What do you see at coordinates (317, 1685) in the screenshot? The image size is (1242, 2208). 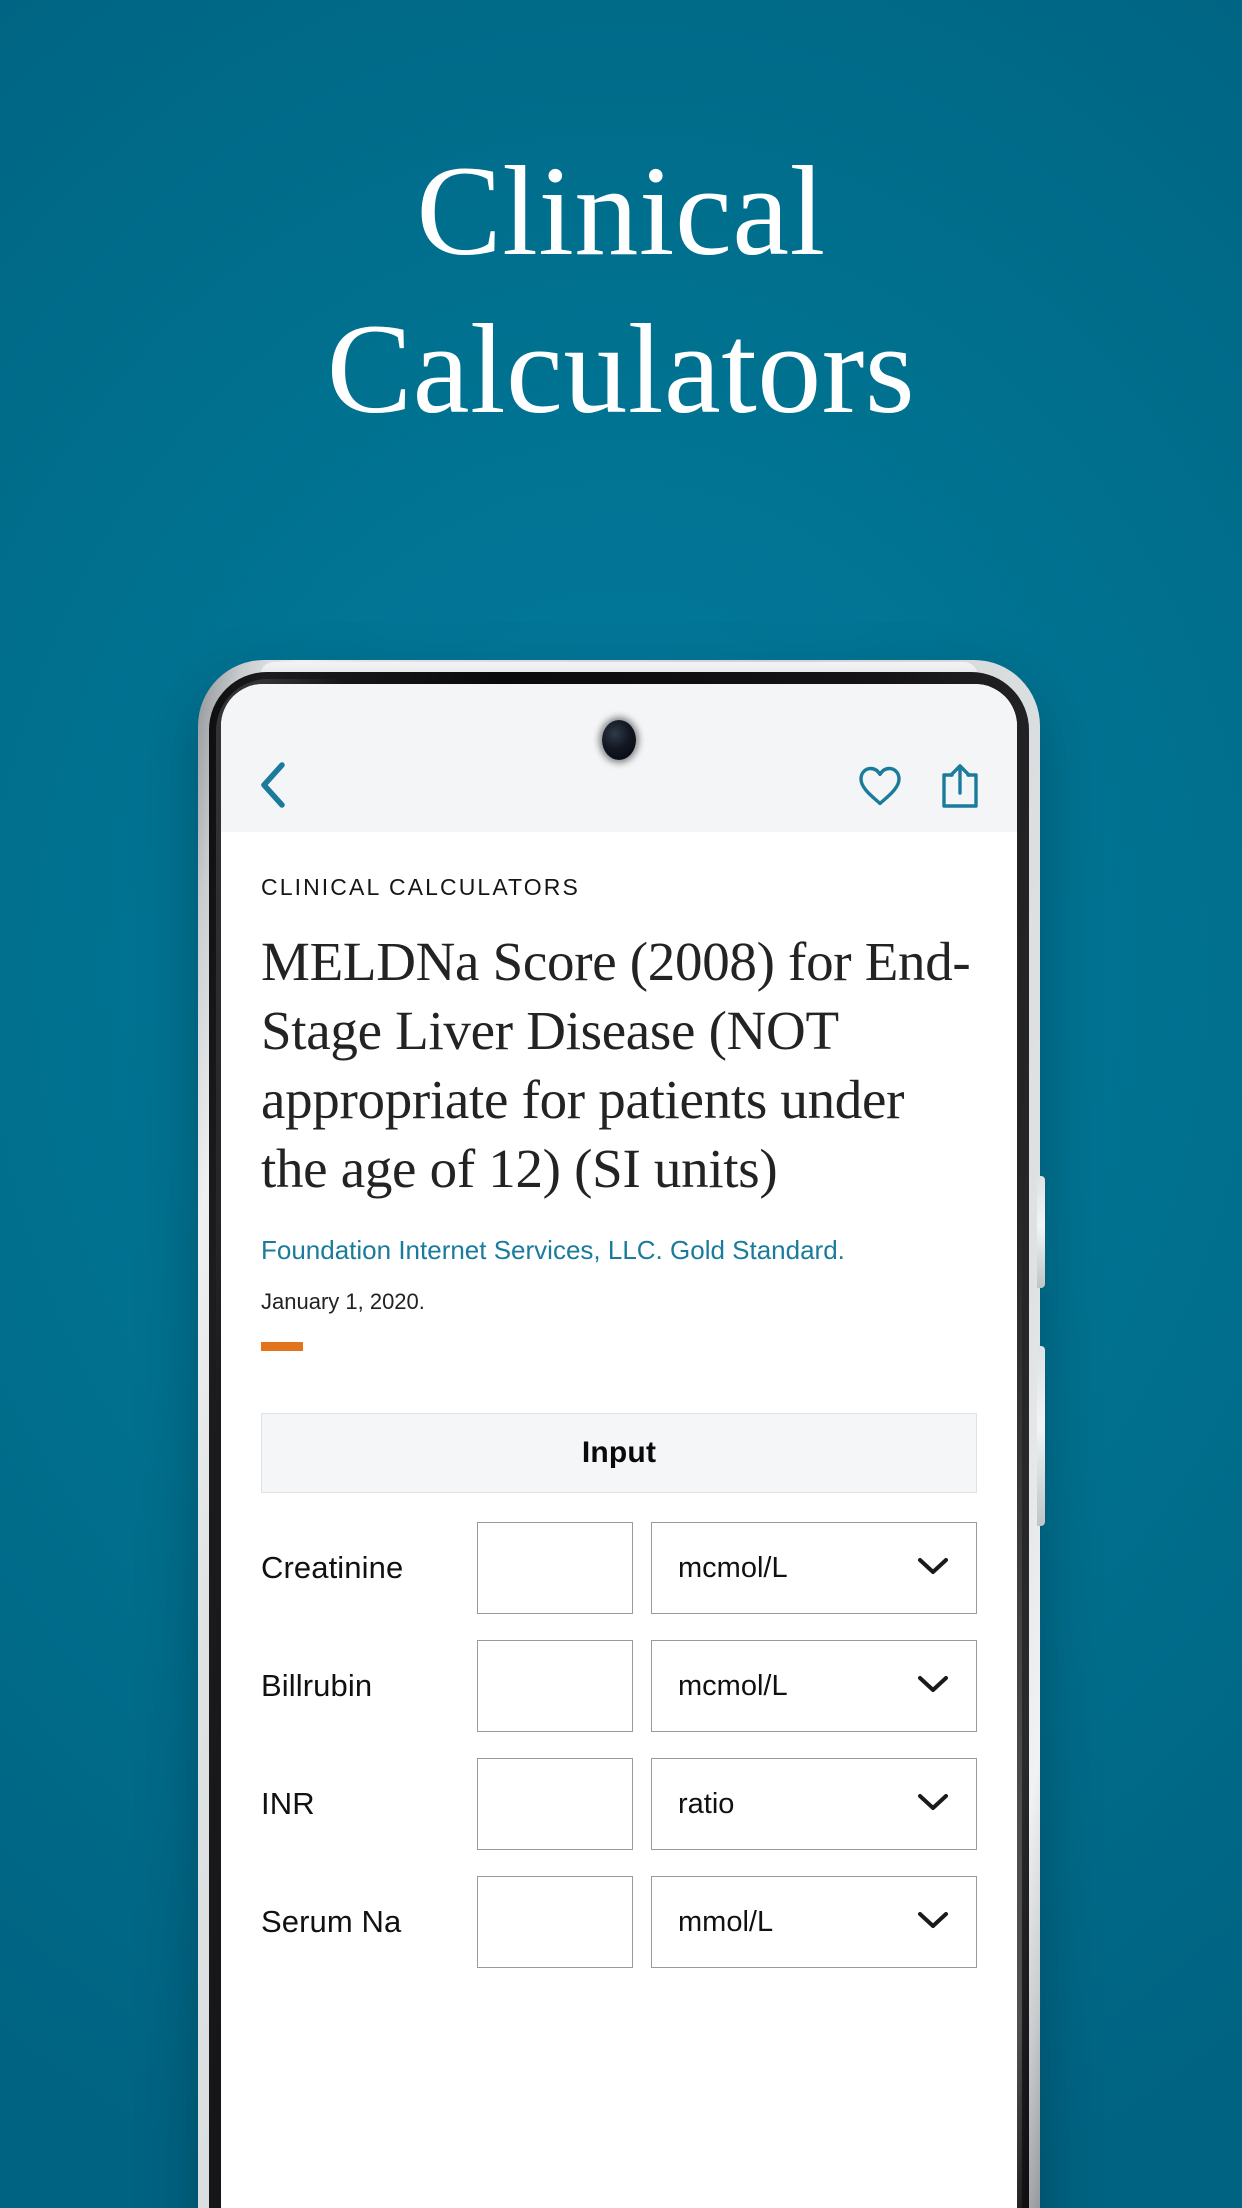 I see `field-label-billrubin: Billrubin` at bounding box center [317, 1685].